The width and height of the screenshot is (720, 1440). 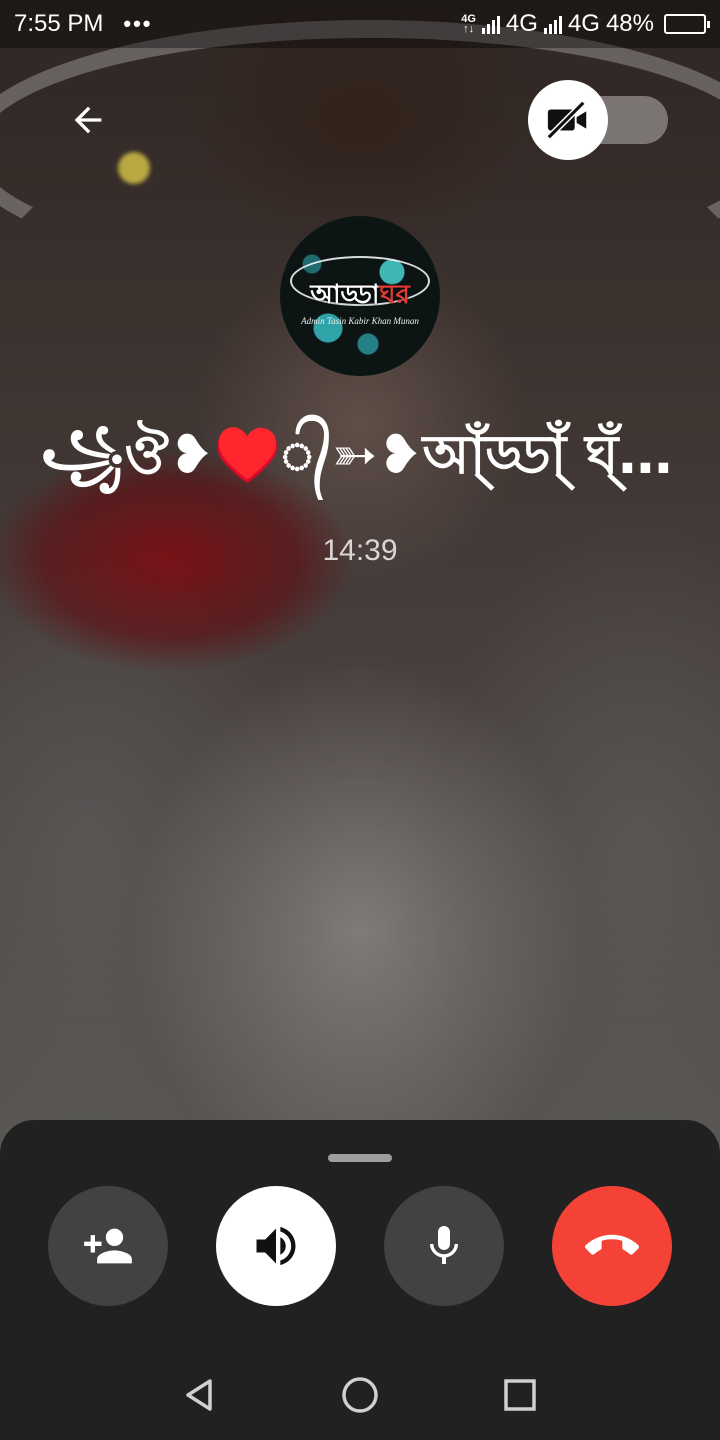 I want to click on add-person-icon, so click(x=108, y=1246).